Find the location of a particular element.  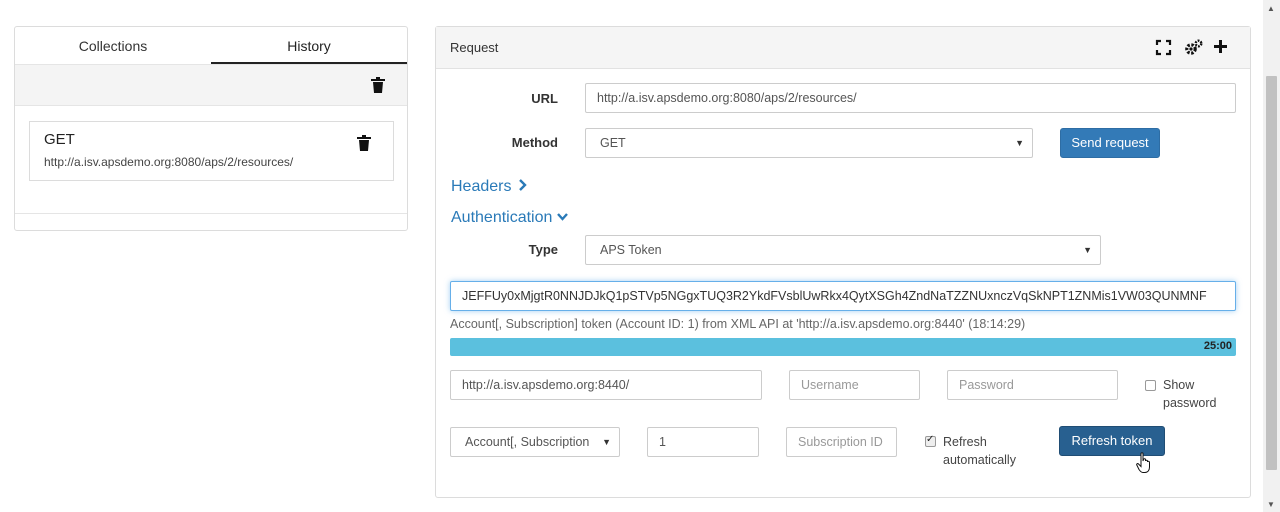

refresh-automatically-checkbox is located at coordinates (930, 440).